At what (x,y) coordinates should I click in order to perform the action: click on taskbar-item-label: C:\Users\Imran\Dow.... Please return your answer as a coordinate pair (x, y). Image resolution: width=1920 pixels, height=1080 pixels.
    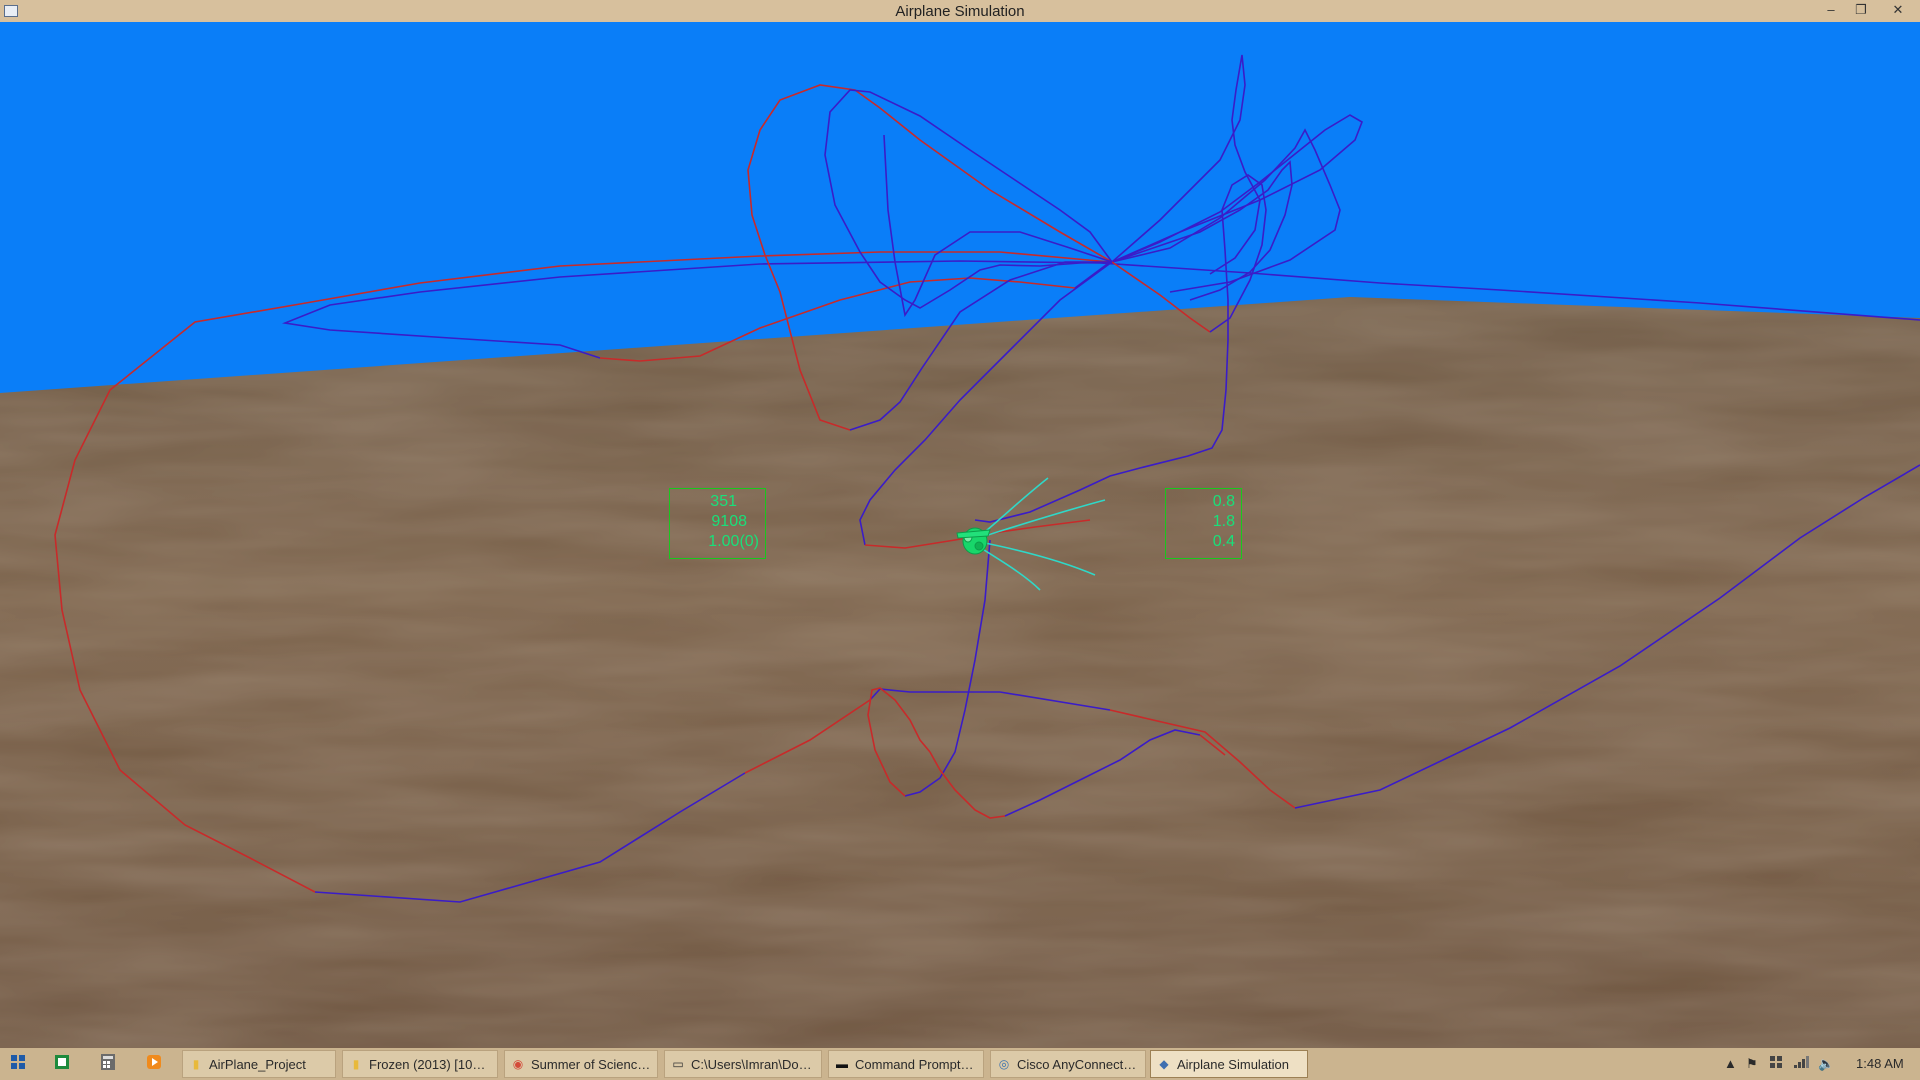
    Looking at the image, I should click on (753, 1064).